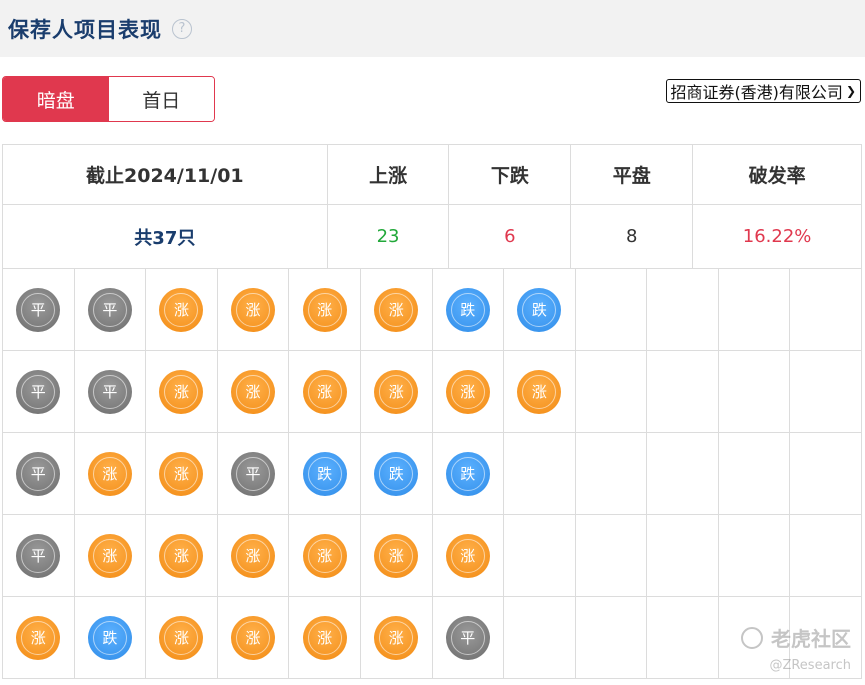 This screenshot has height=685, width=865. I want to click on flat-count: 8, so click(632, 236).